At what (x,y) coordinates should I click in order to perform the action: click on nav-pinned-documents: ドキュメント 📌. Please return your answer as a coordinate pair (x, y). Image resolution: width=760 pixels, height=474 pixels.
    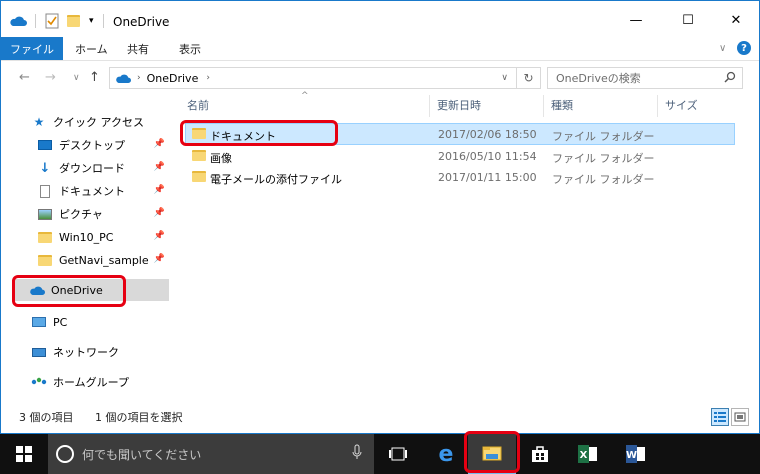
    Looking at the image, I should click on (103, 191).